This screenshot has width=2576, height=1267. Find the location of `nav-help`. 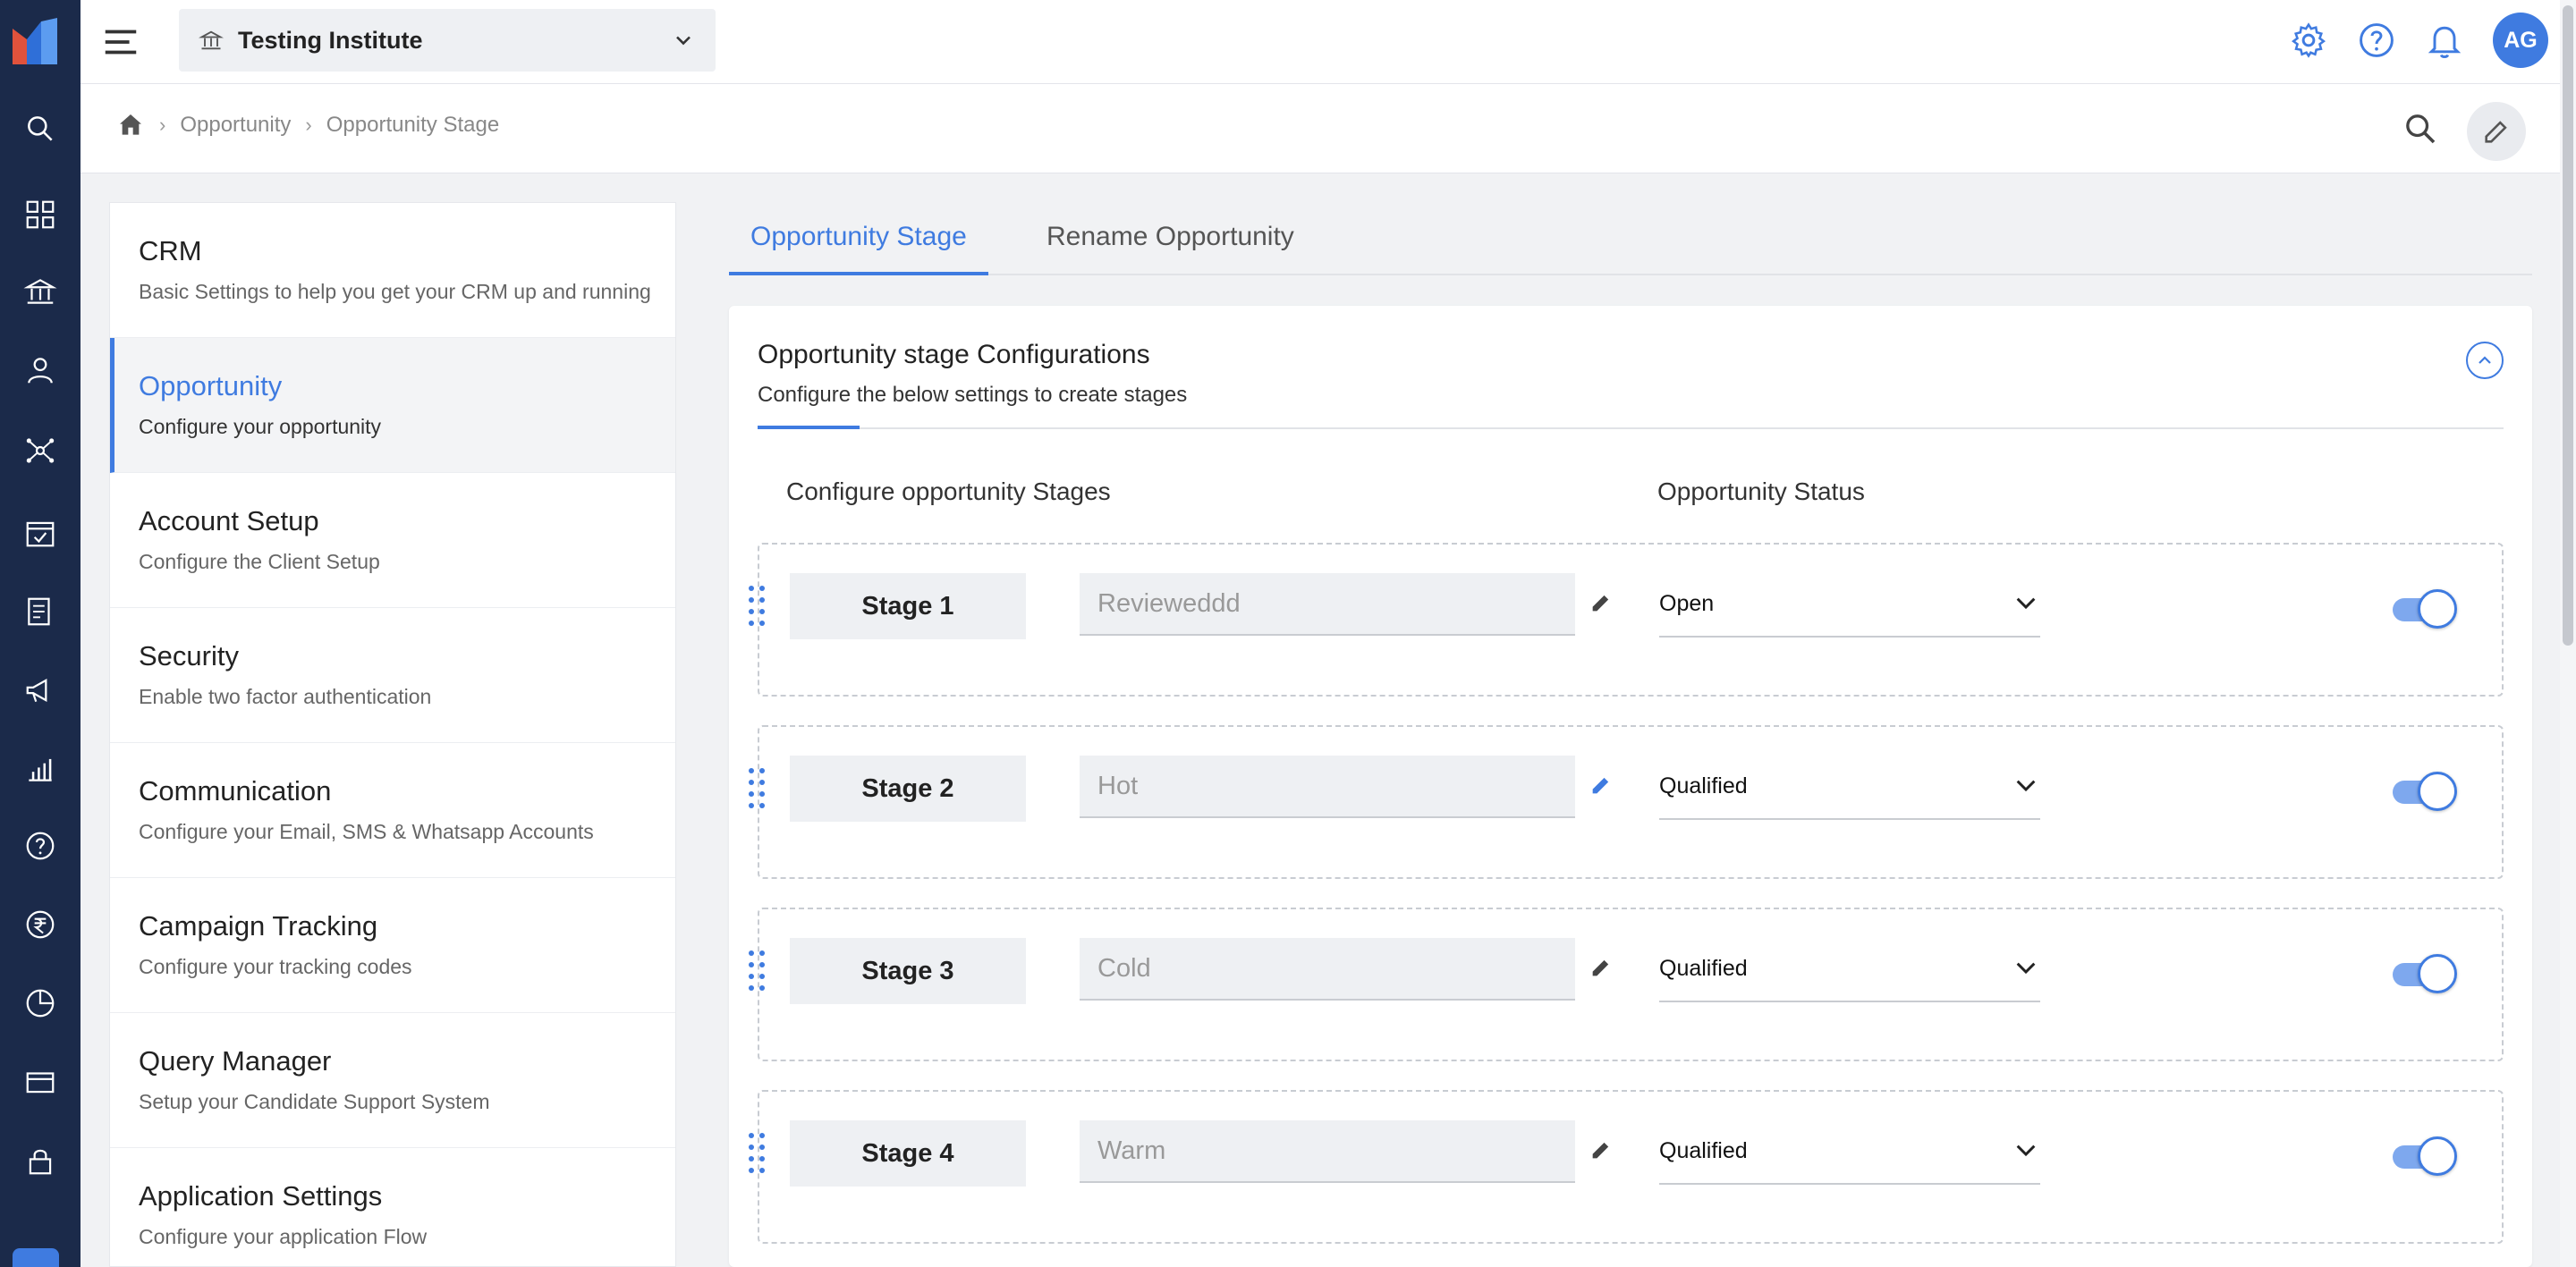

nav-help is located at coordinates (40, 846).